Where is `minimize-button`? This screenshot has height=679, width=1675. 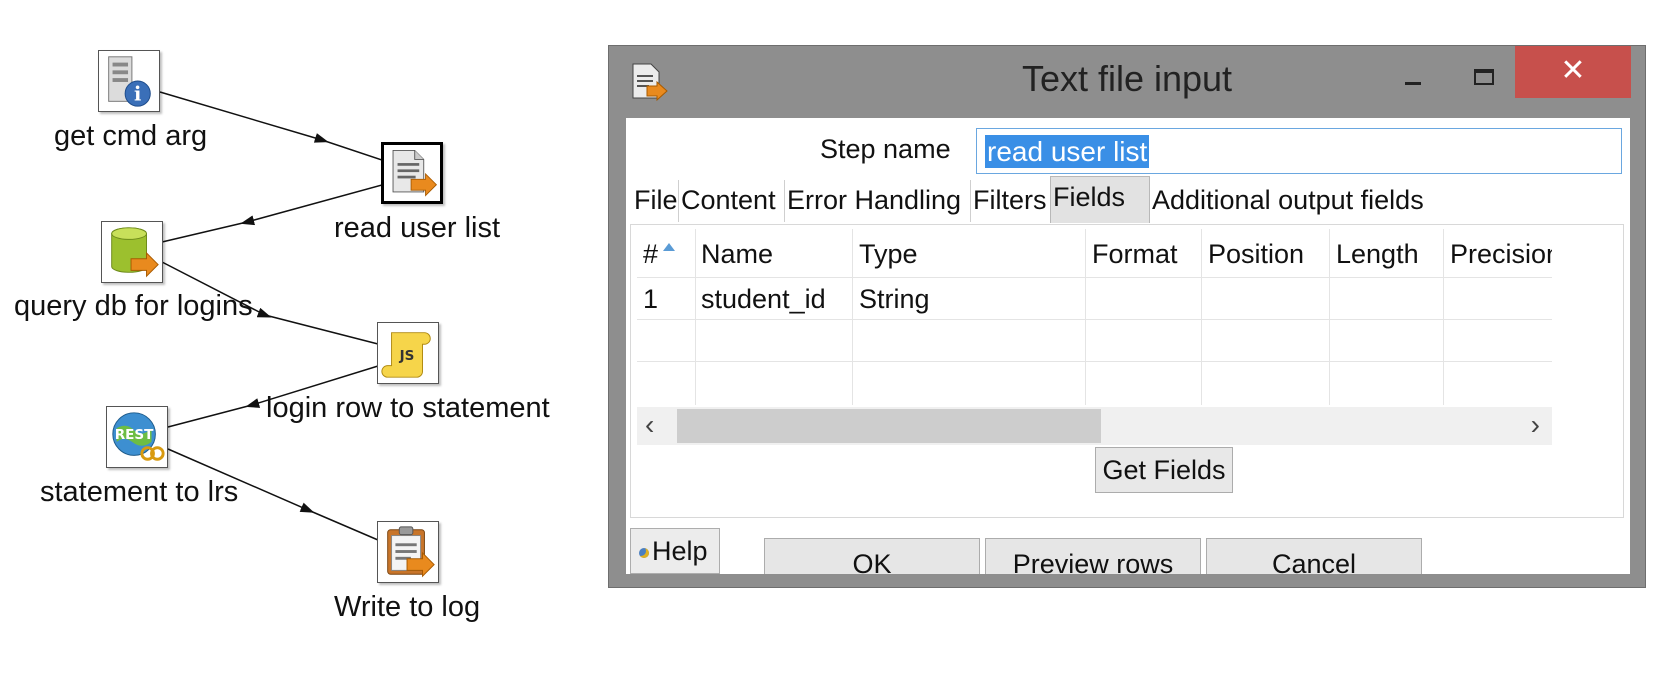 minimize-button is located at coordinates (1414, 83).